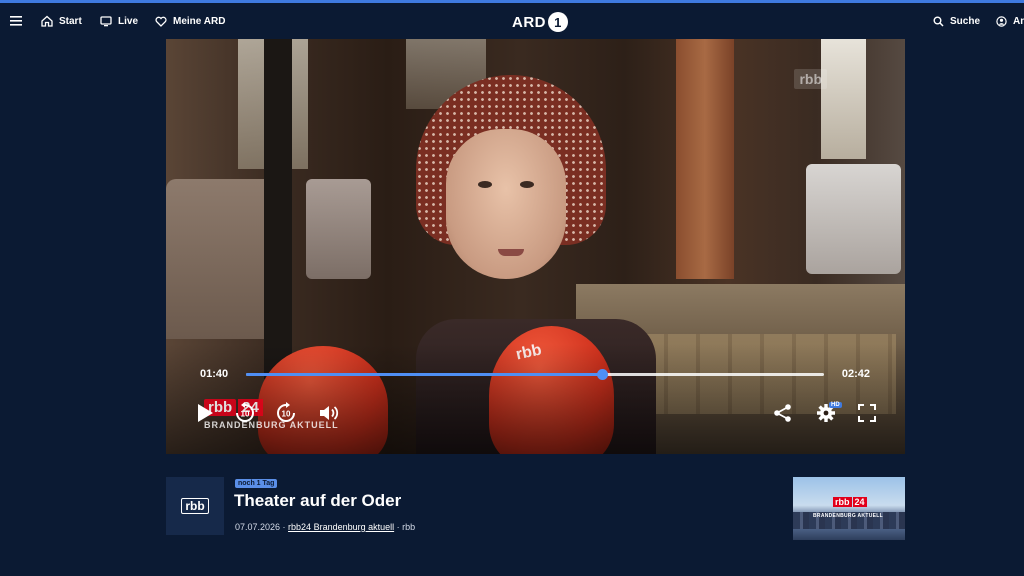 The width and height of the screenshot is (1024, 576). I want to click on share-icon, so click(782, 413).